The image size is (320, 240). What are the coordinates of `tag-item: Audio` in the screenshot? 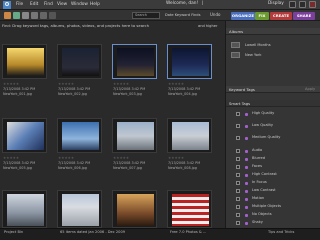 It's located at (257, 150).